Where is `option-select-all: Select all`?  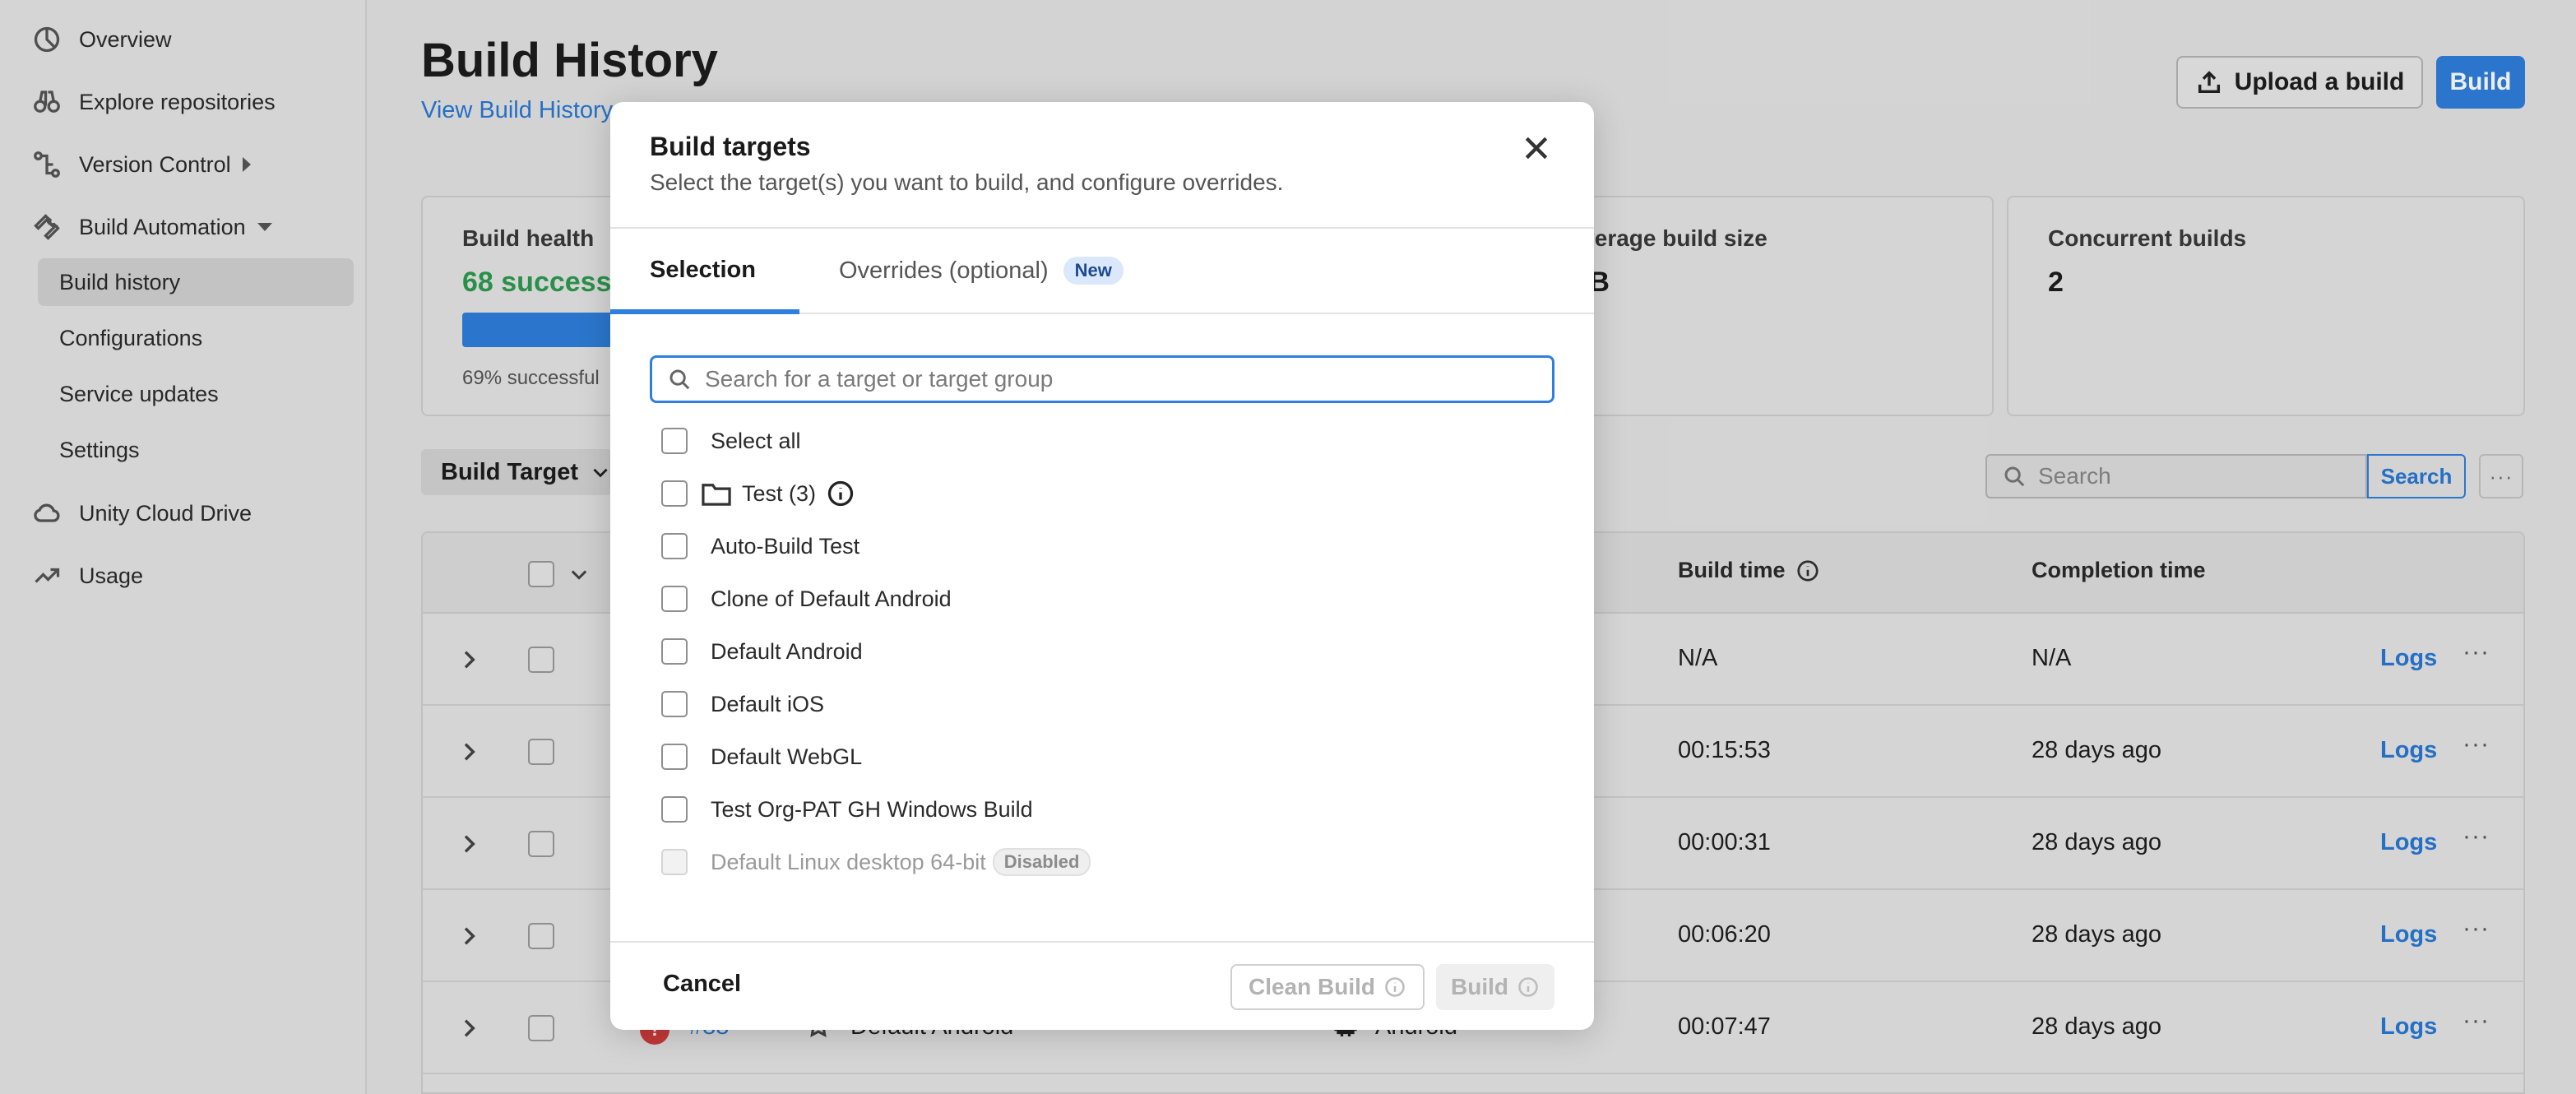 option-select-all: Select all is located at coordinates (731, 440).